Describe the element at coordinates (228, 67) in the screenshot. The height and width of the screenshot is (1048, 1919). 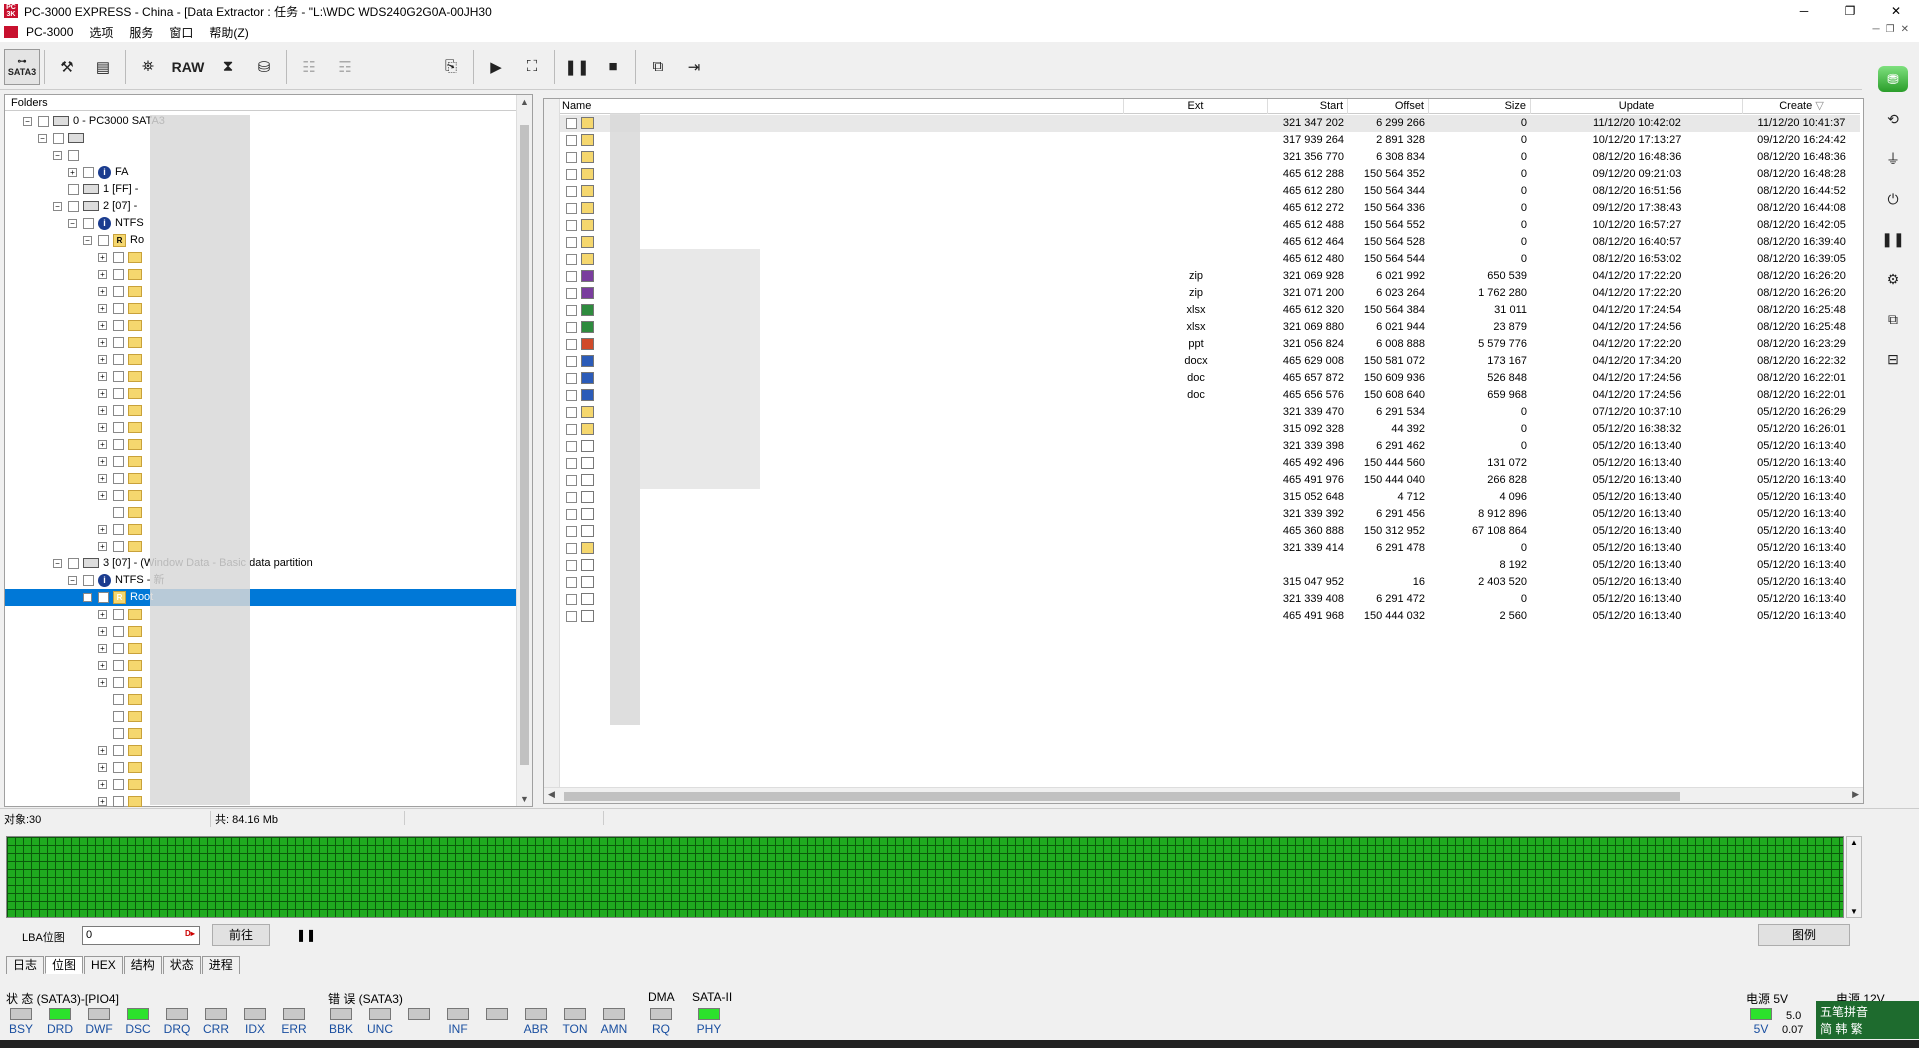
I see `hourglass-icon: ⧗` at that location.